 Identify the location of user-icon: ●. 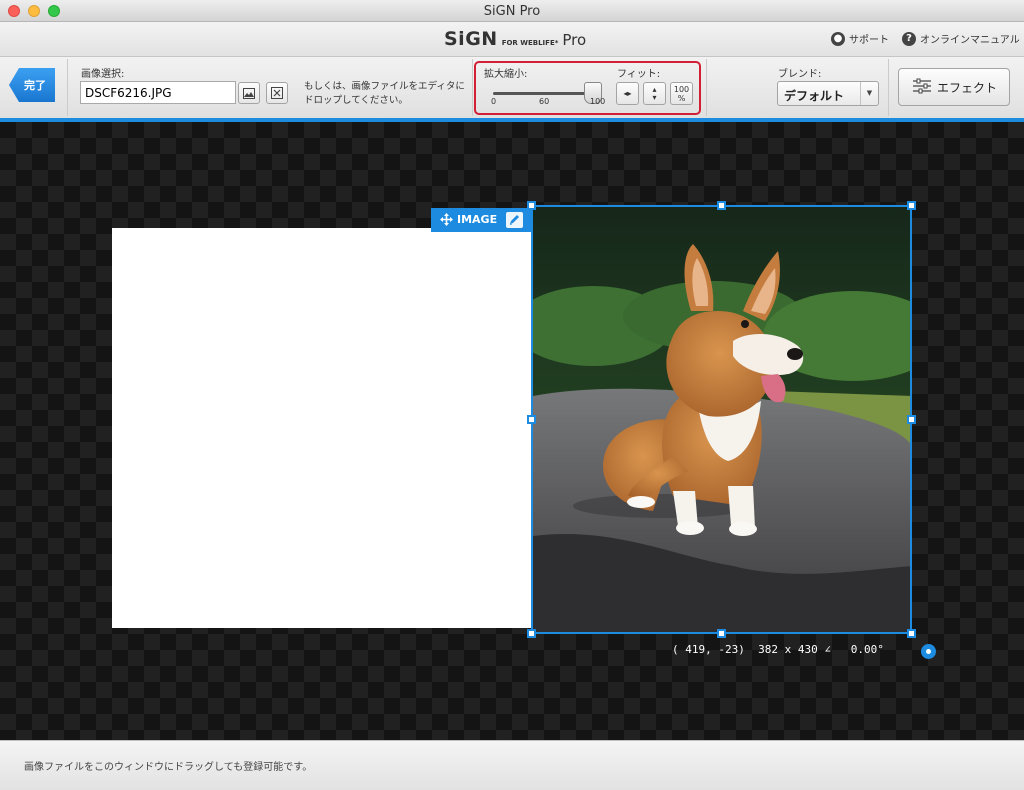
(838, 38).